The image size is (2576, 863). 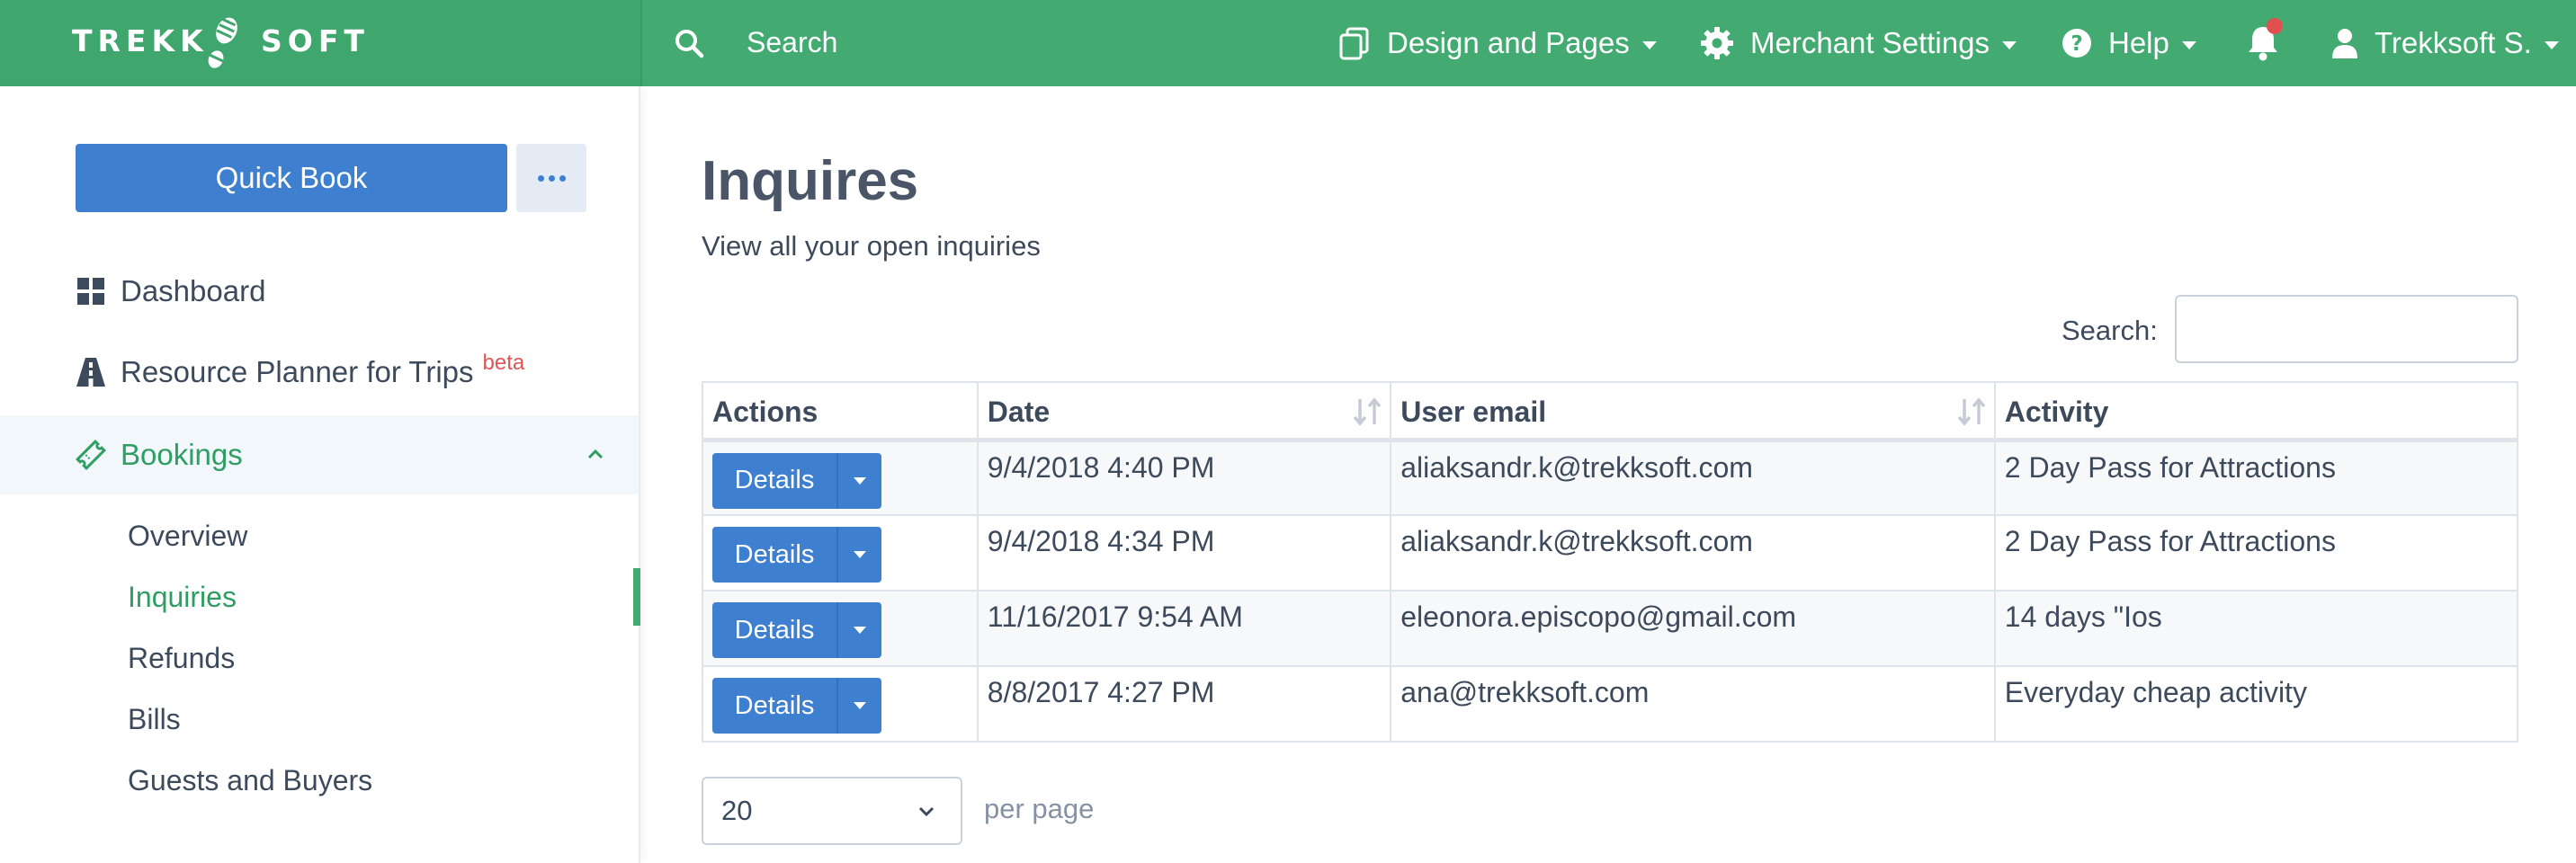 I want to click on chevron-up-icon, so click(x=595, y=454).